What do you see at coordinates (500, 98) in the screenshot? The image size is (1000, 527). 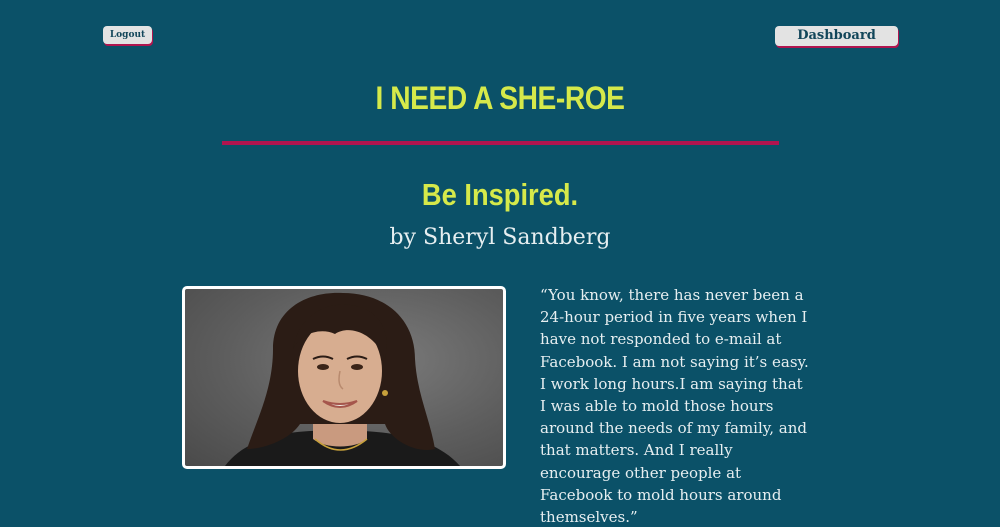 I see `site-title: I NEED A SHE-ROE` at bounding box center [500, 98].